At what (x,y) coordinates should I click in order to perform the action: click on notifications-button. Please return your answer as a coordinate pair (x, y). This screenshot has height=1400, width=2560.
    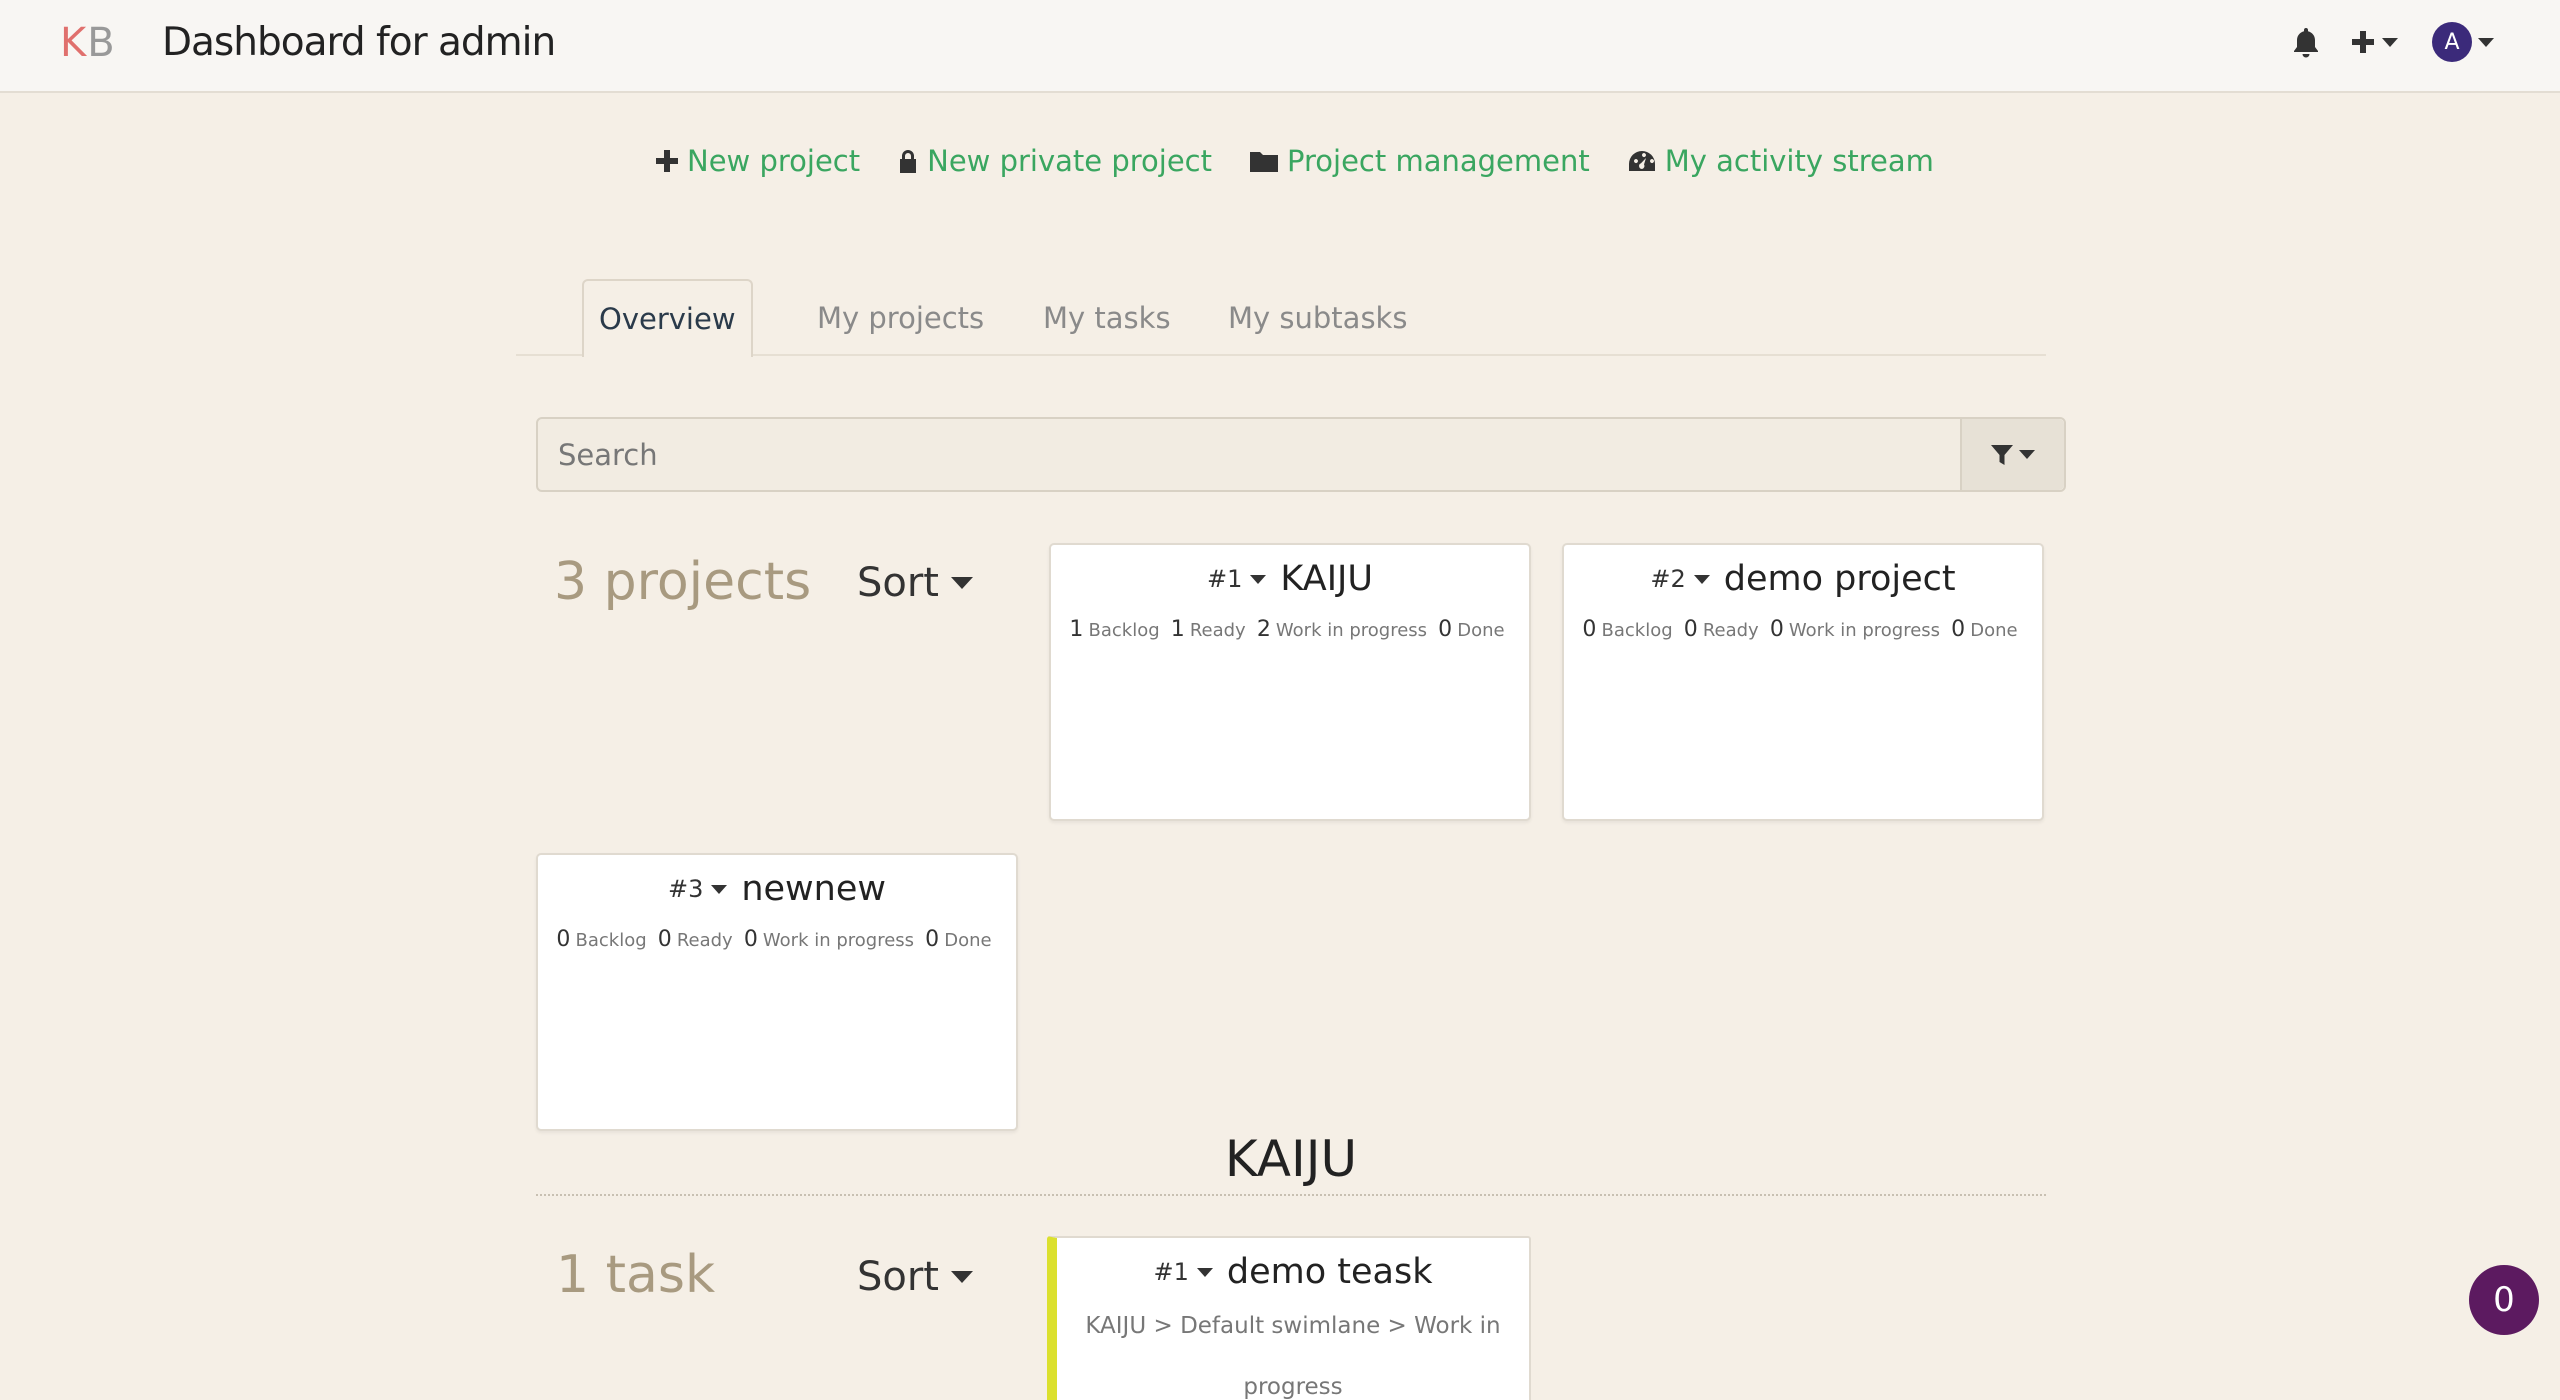
    Looking at the image, I should click on (2306, 42).